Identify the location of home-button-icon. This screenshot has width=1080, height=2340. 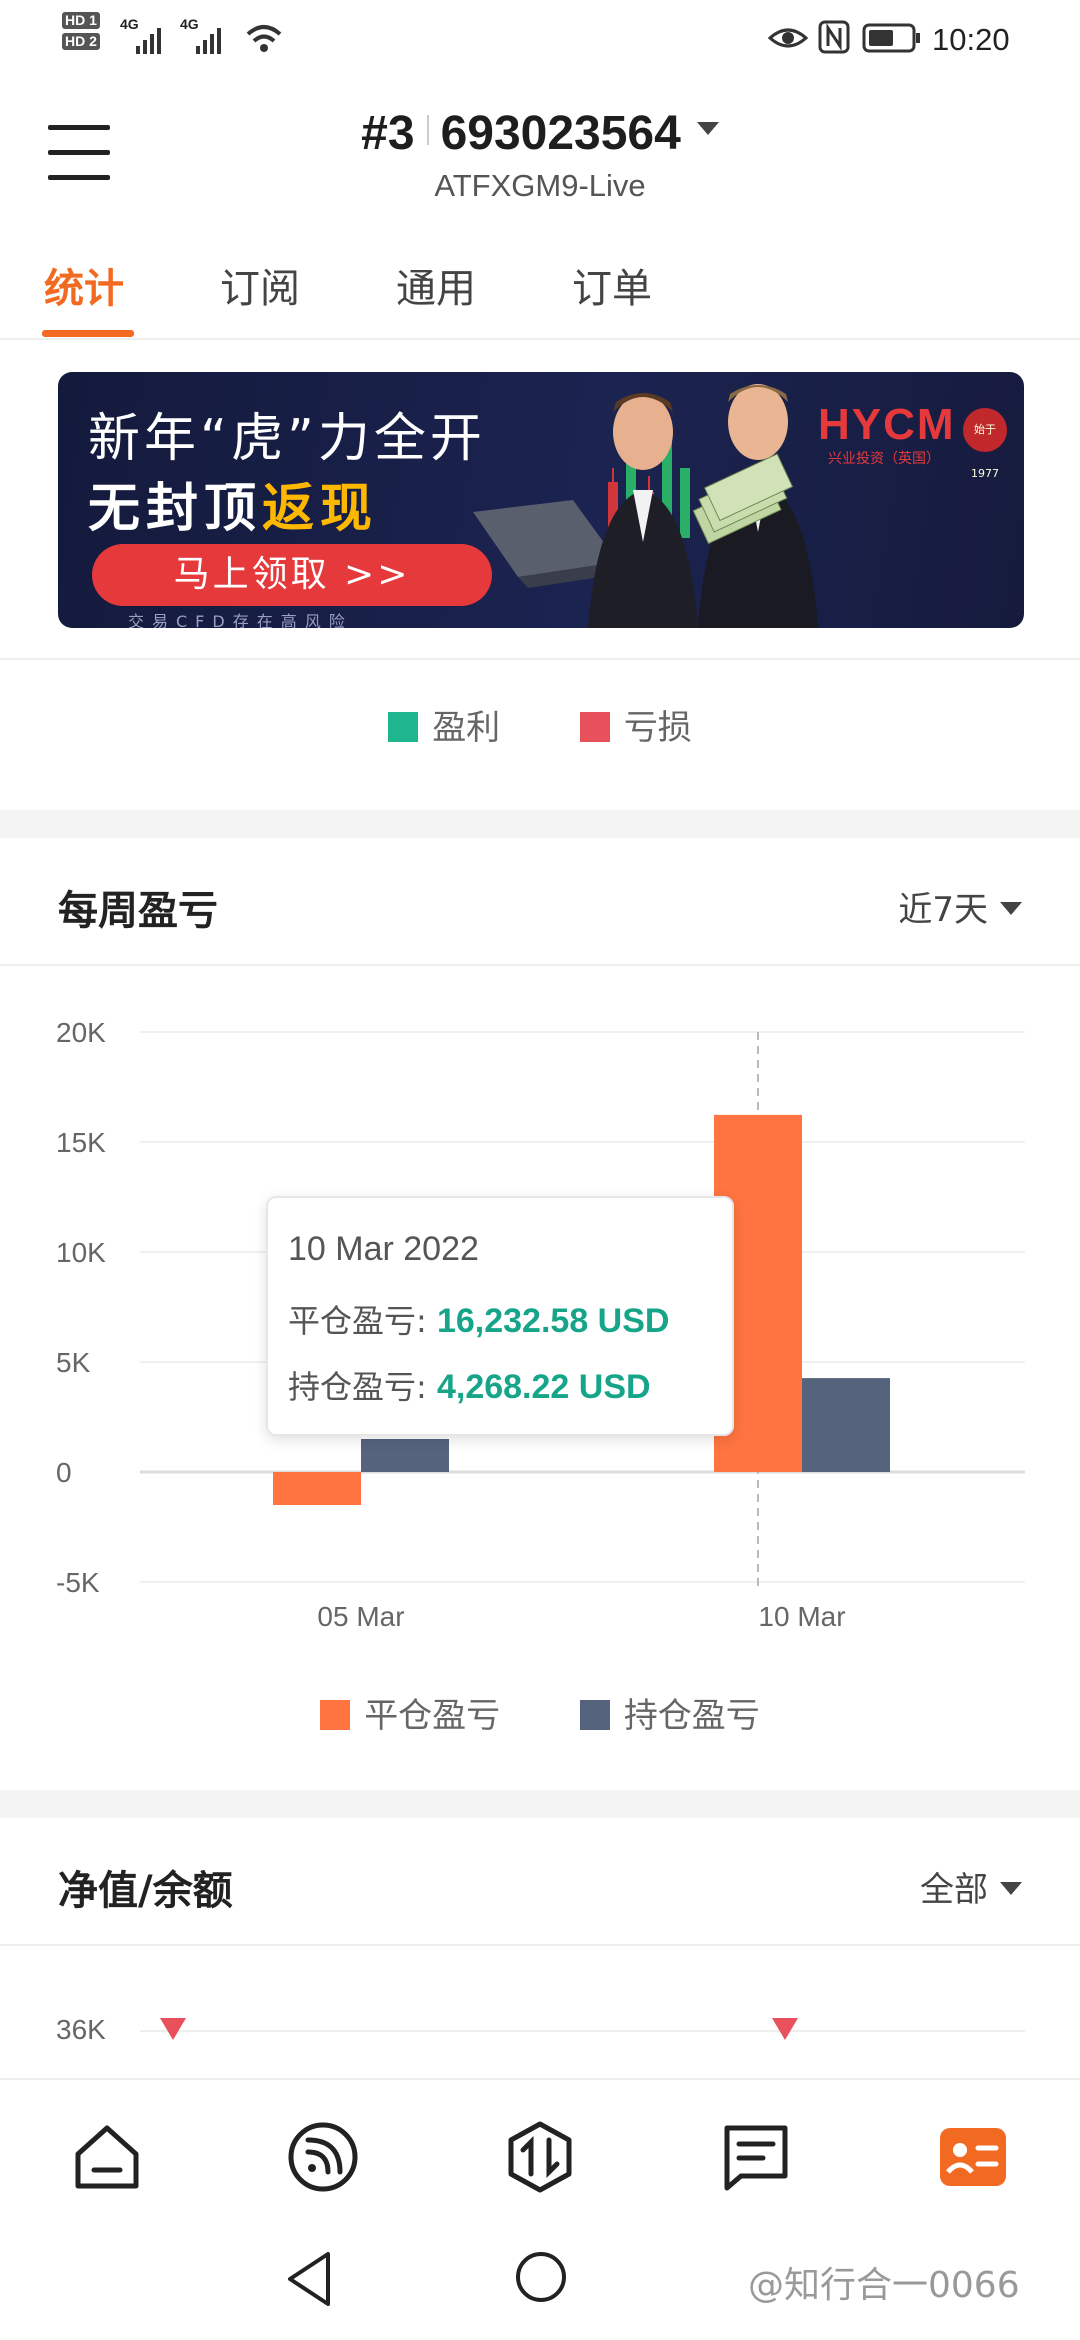
(541, 2277).